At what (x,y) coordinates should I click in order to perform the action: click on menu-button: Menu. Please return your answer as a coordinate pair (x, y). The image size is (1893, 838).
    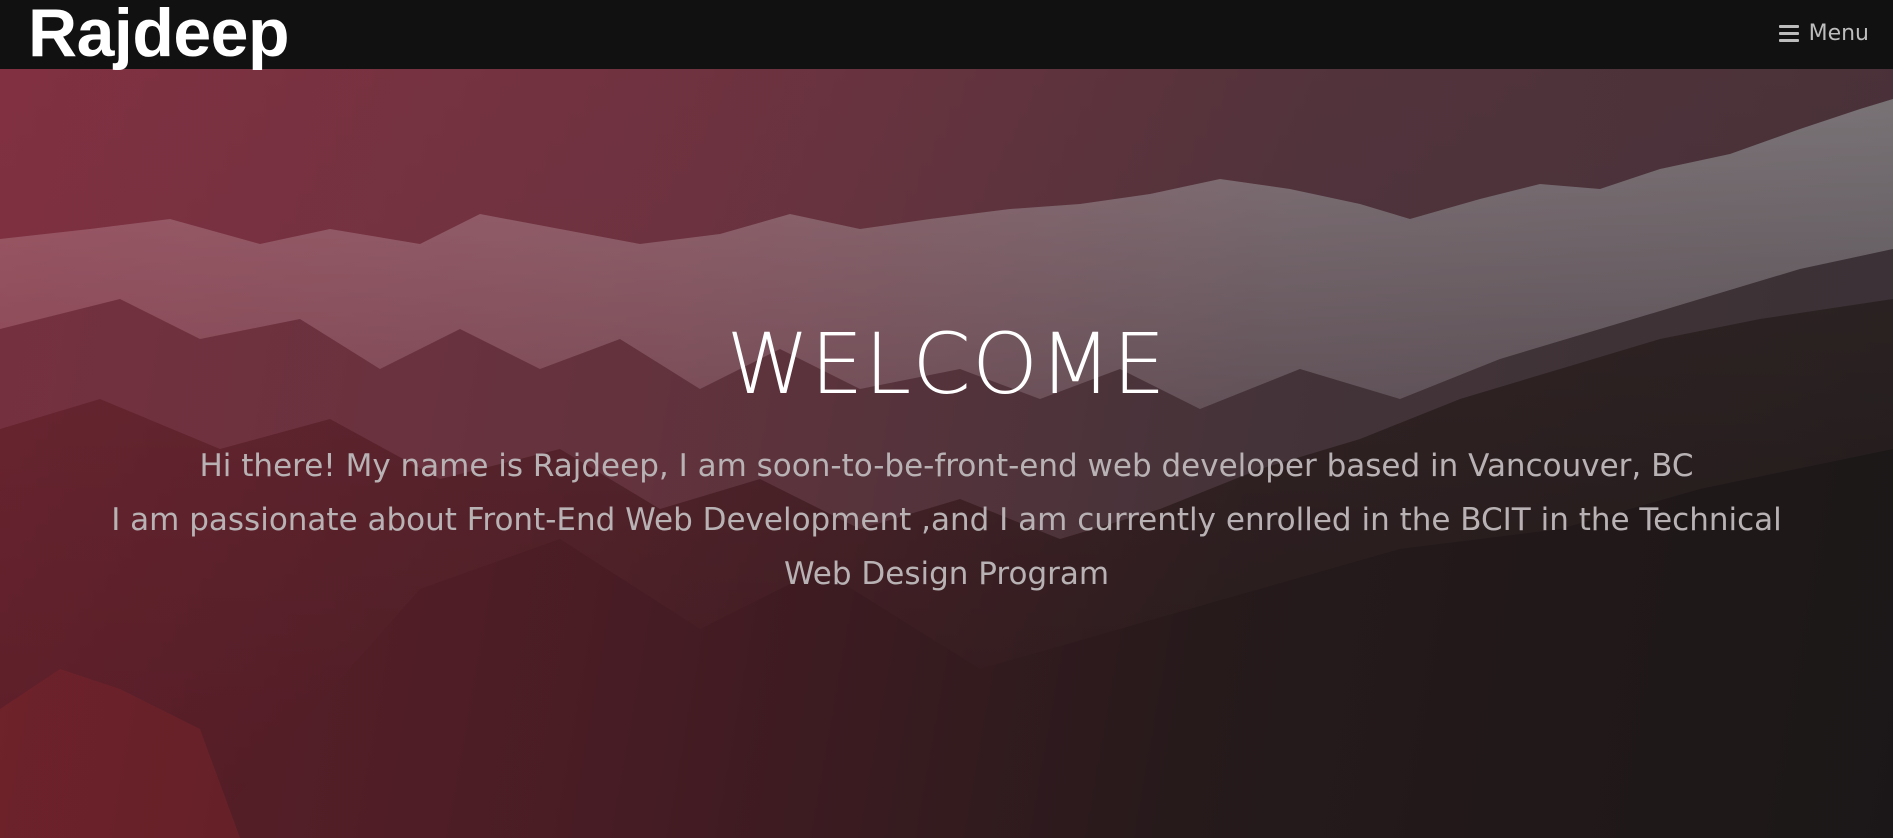
    Looking at the image, I should click on (1823, 33).